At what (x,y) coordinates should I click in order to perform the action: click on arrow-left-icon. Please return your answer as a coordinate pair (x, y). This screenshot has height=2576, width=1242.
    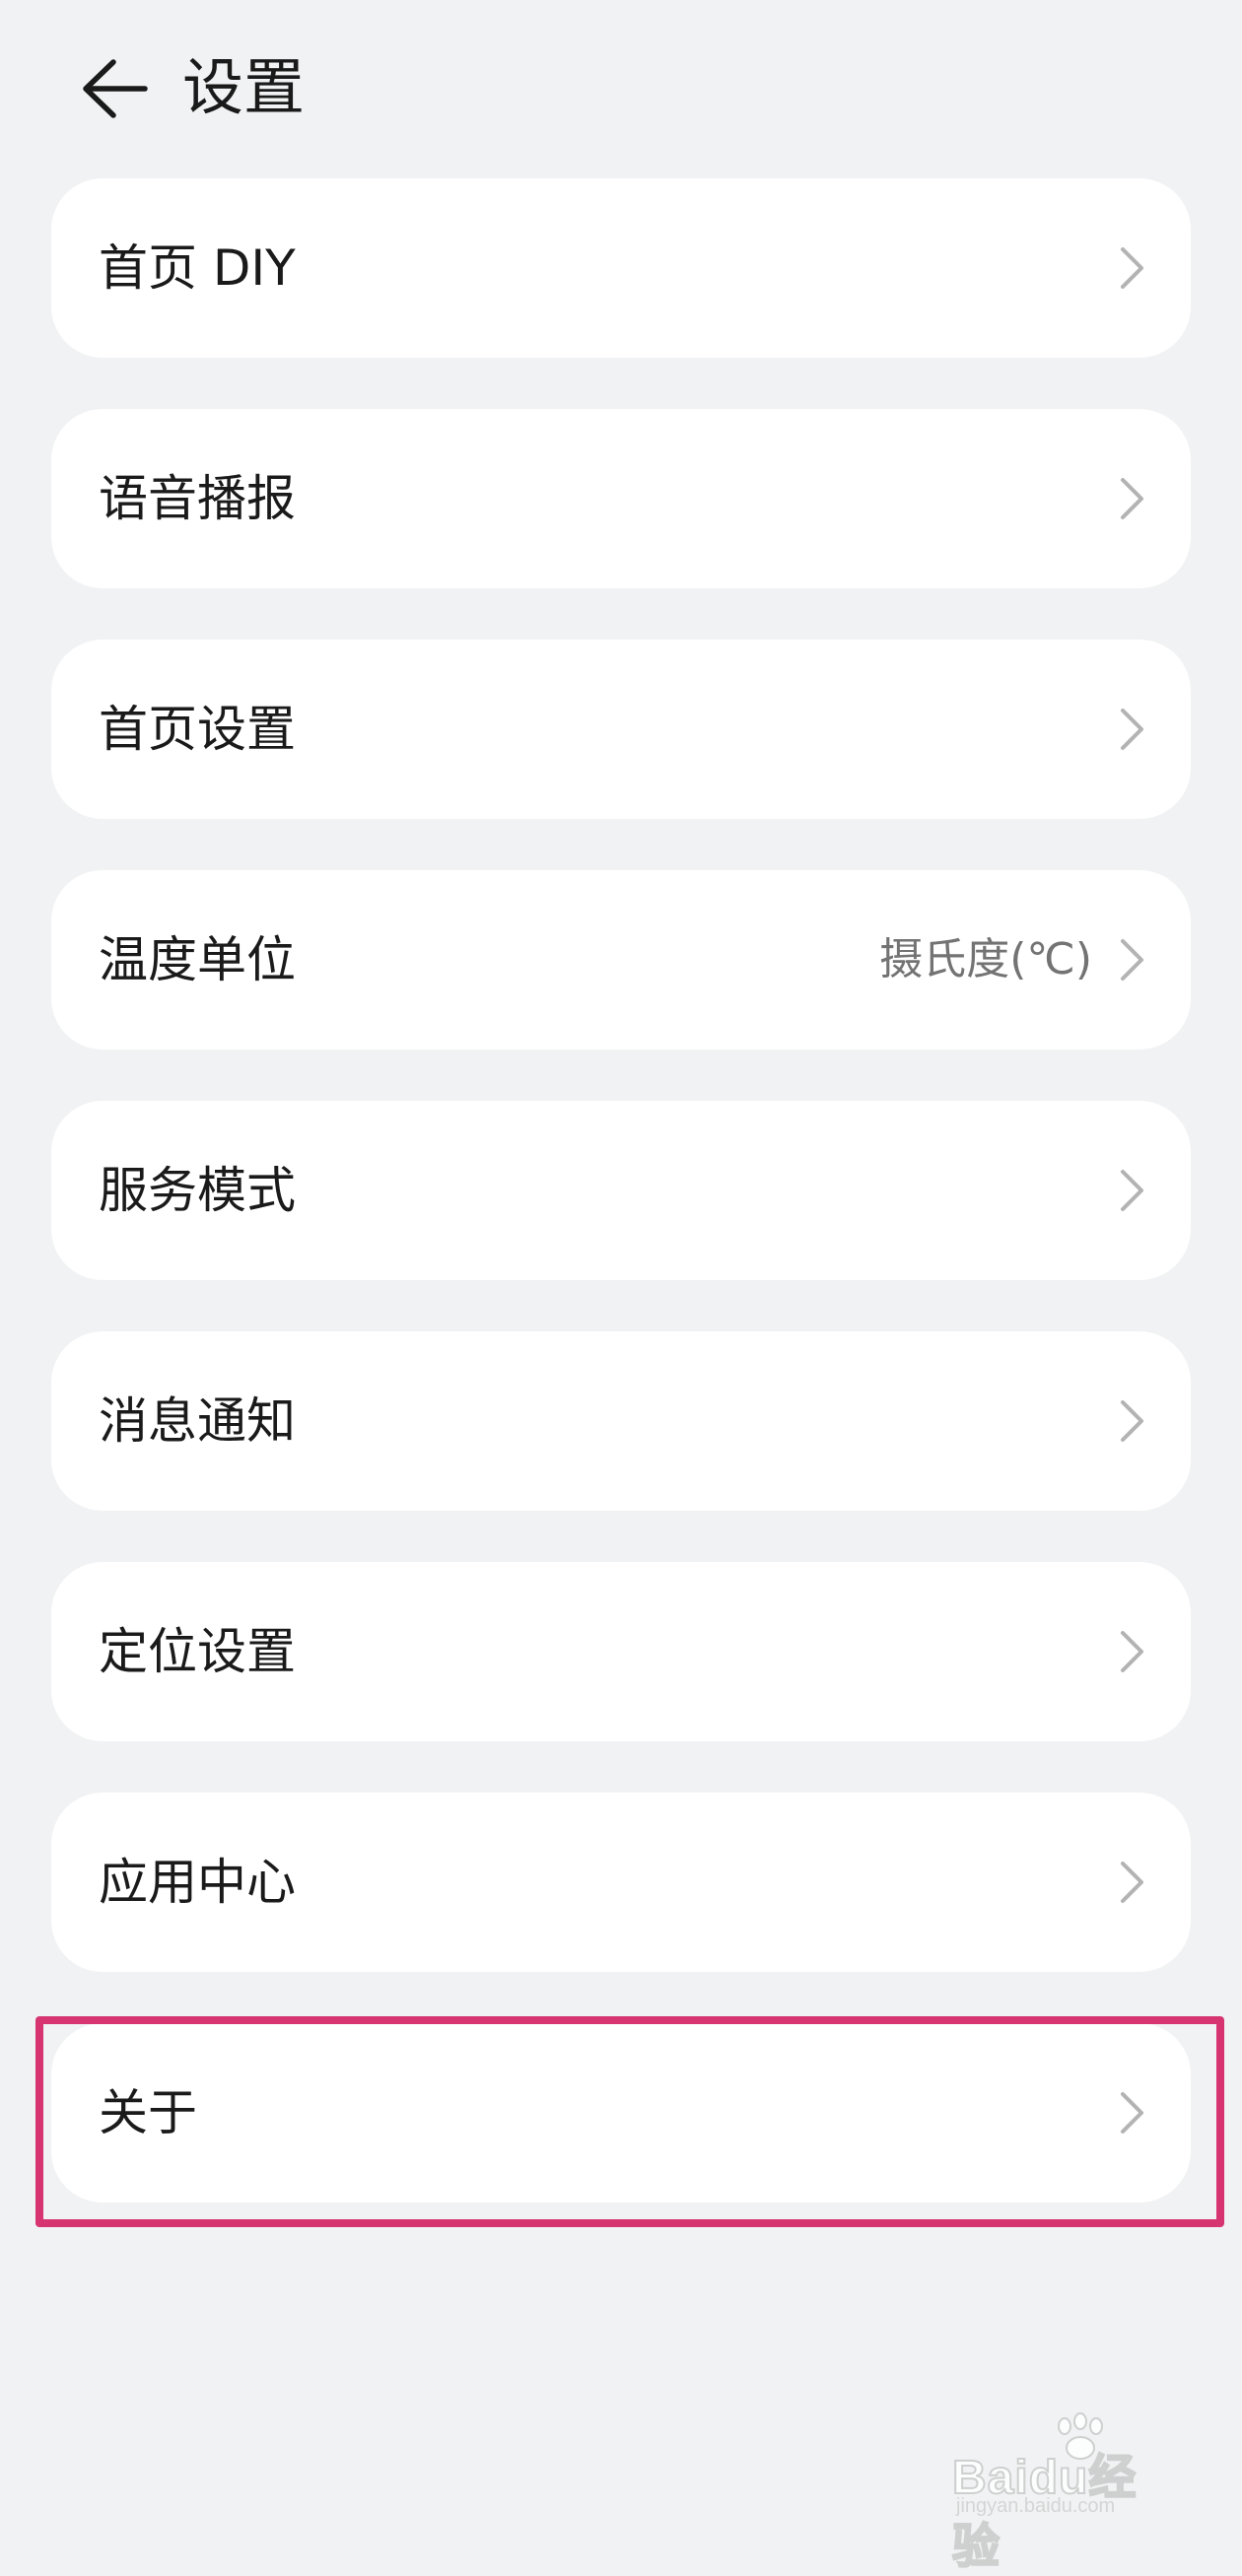
    Looking at the image, I should click on (116, 88).